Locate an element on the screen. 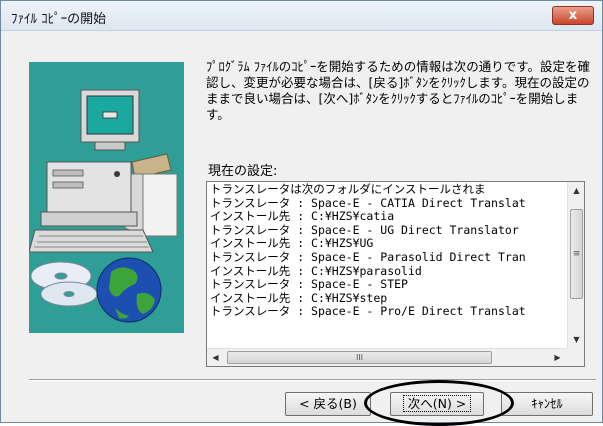  globe-icon is located at coordinates (129, 290).